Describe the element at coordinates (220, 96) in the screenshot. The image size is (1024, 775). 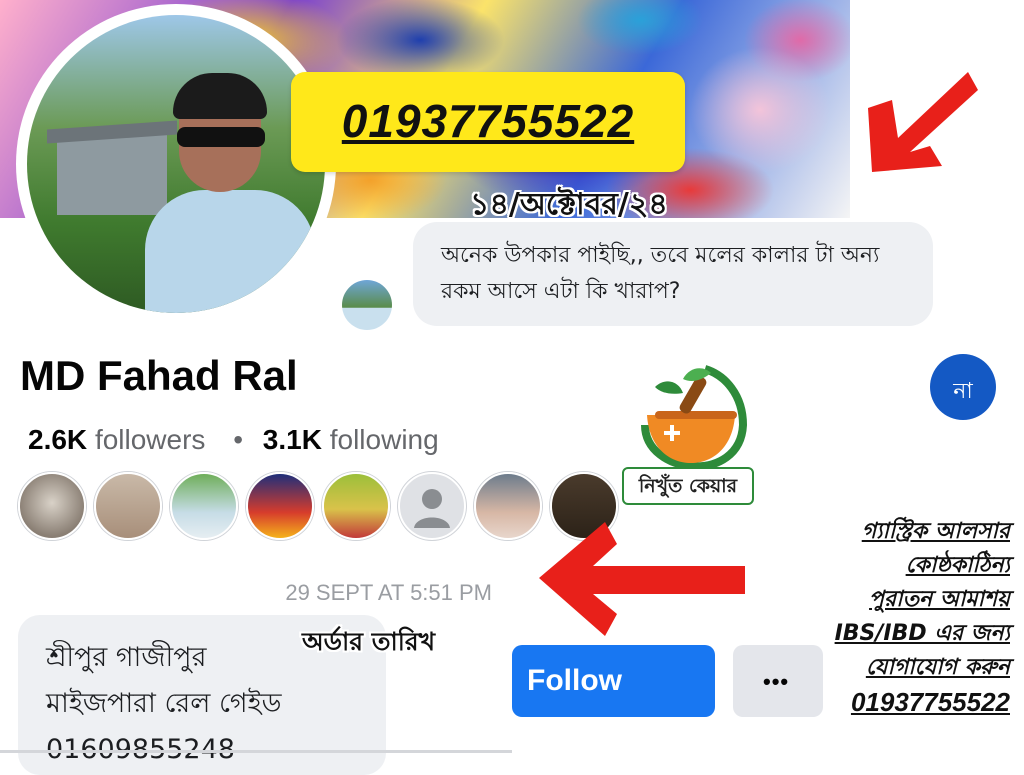
I see `avatar-person-hair` at that location.